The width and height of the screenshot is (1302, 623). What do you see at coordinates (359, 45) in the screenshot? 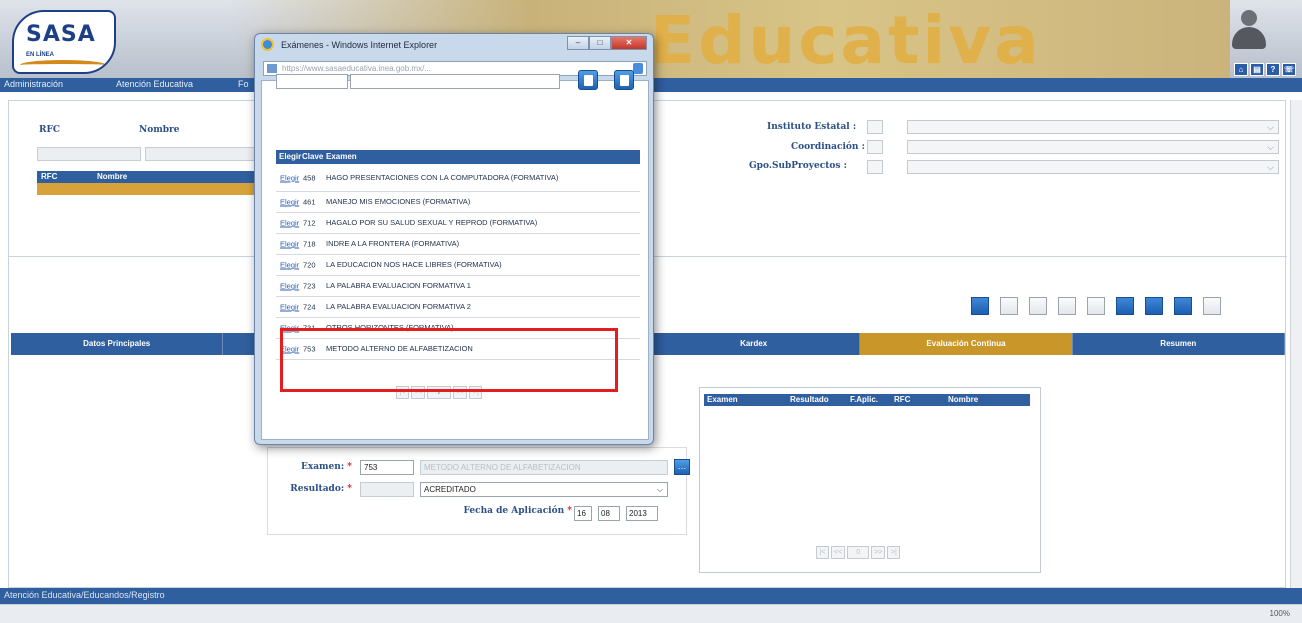
I see `popup-title: Exámenes - Windows Internet Explorer` at bounding box center [359, 45].